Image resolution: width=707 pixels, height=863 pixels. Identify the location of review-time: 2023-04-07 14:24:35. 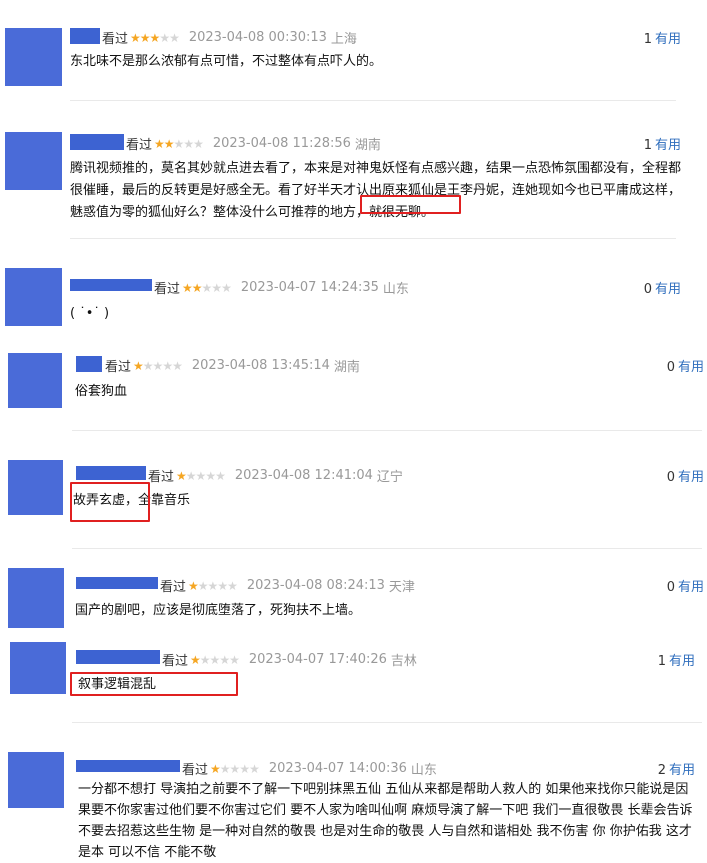
(309, 287).